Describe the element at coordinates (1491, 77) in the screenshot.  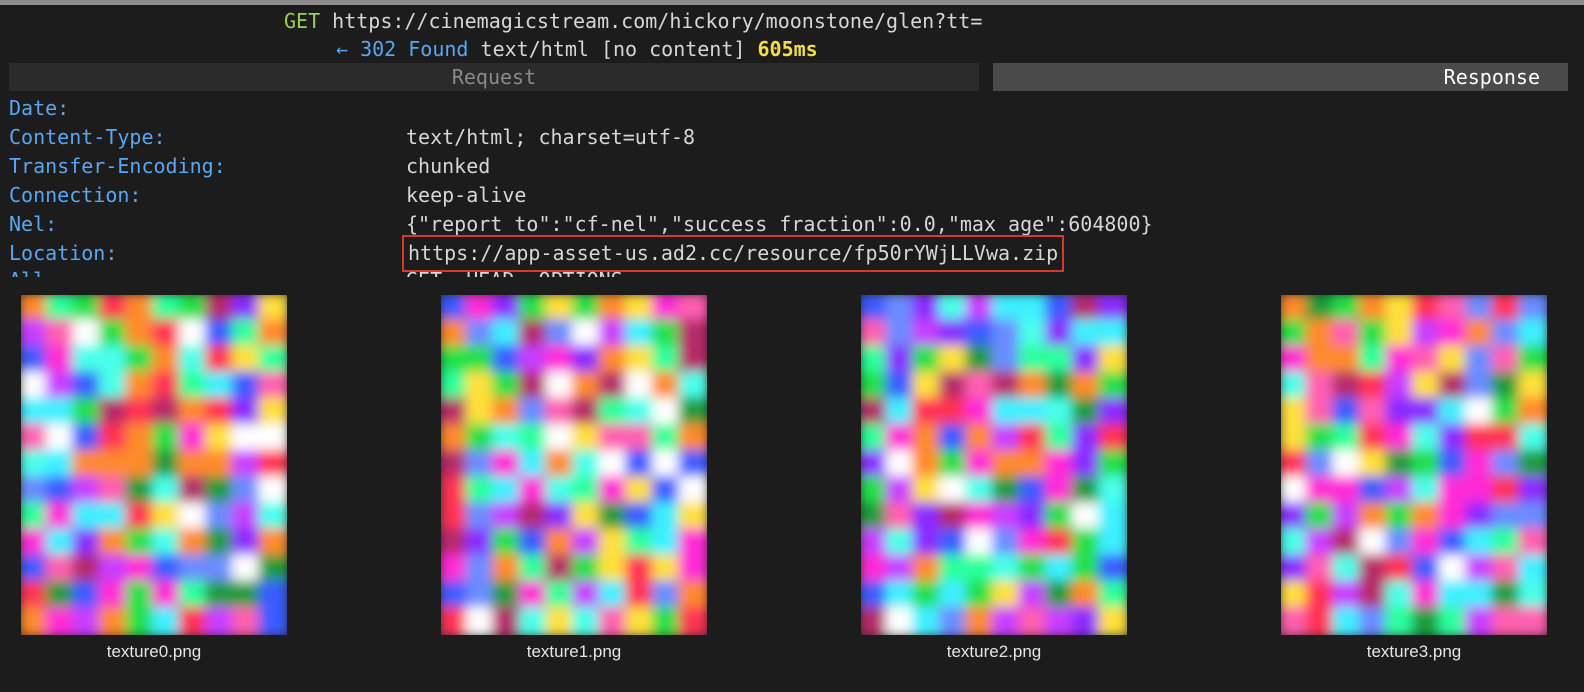
I see `tab-response-label: Response` at that location.